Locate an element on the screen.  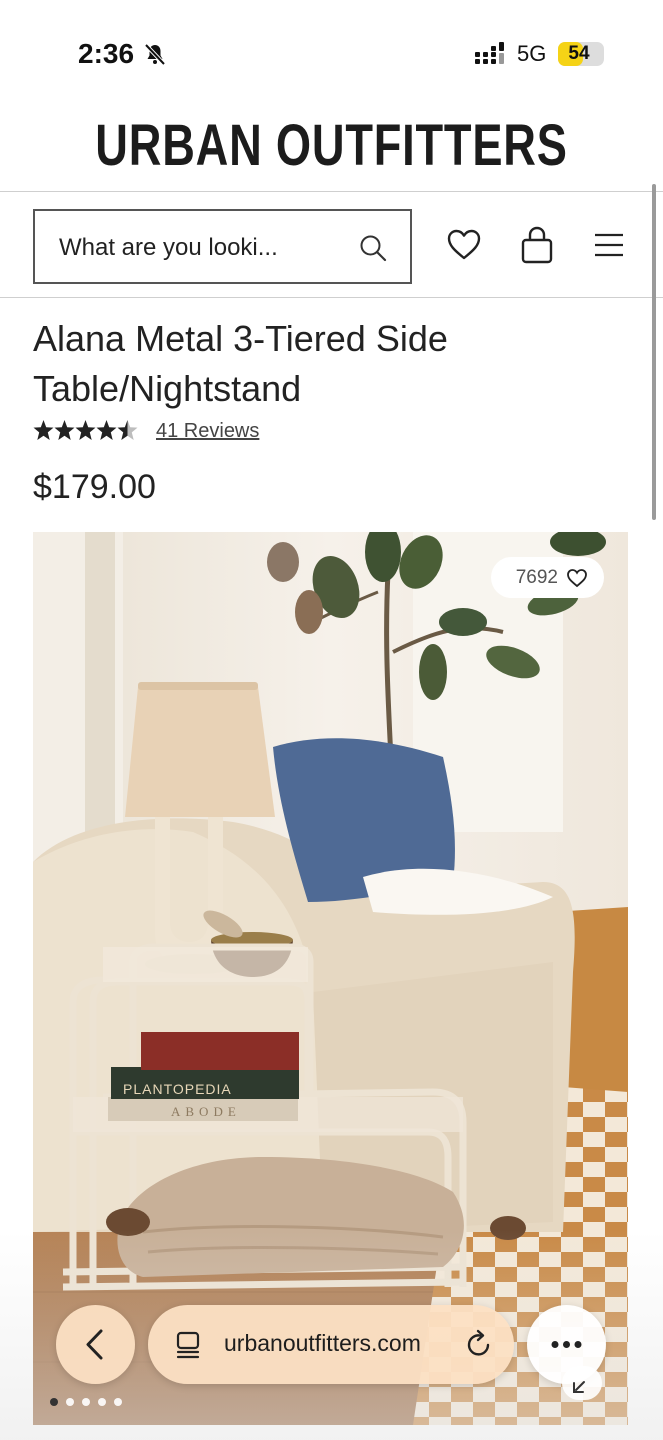
collapse-button is located at coordinates (582, 1383).